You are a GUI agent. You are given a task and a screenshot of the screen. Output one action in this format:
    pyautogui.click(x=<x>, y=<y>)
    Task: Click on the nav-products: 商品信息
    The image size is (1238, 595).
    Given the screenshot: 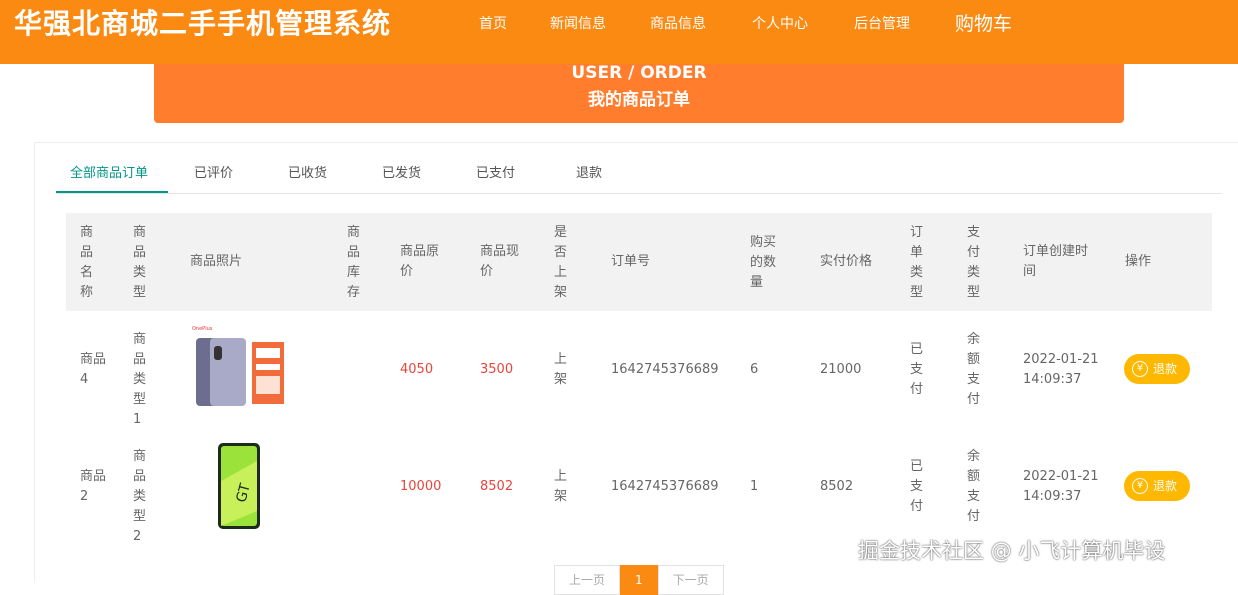 What is the action you would take?
    pyautogui.click(x=678, y=24)
    